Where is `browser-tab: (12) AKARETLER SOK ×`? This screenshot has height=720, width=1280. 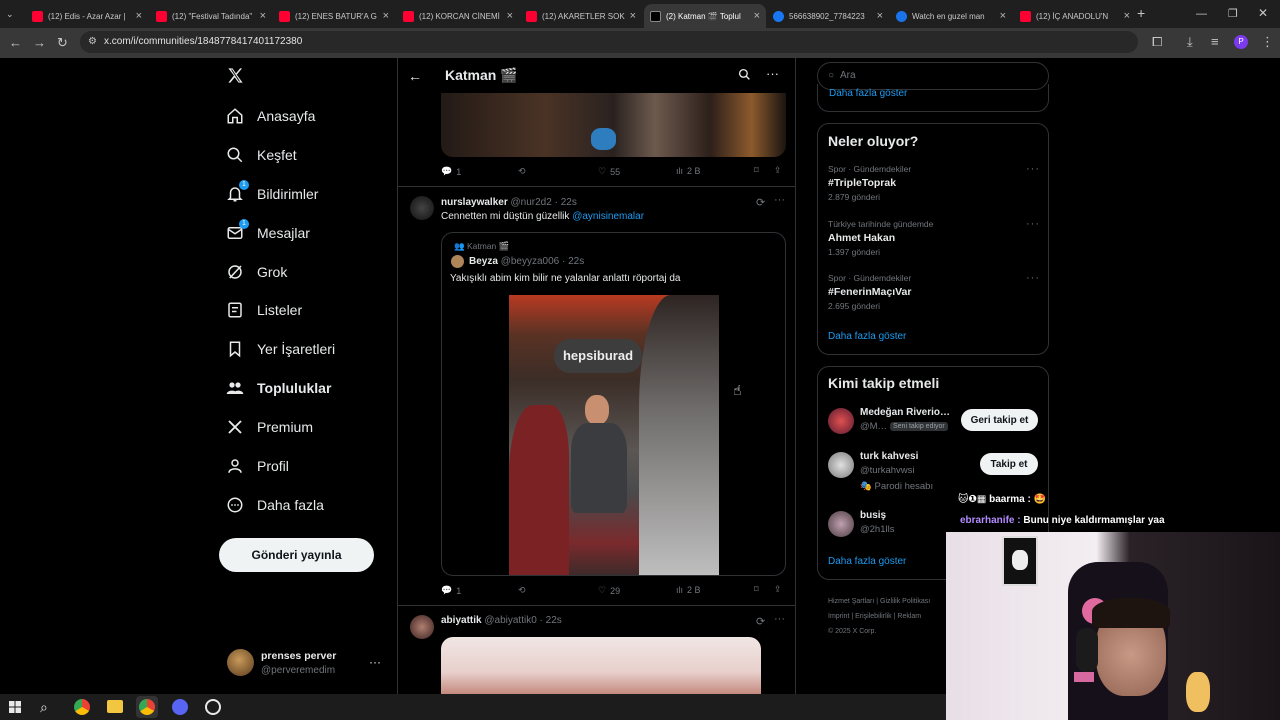
browser-tab: (12) AKARETLER SOK × is located at coordinates (581, 16).